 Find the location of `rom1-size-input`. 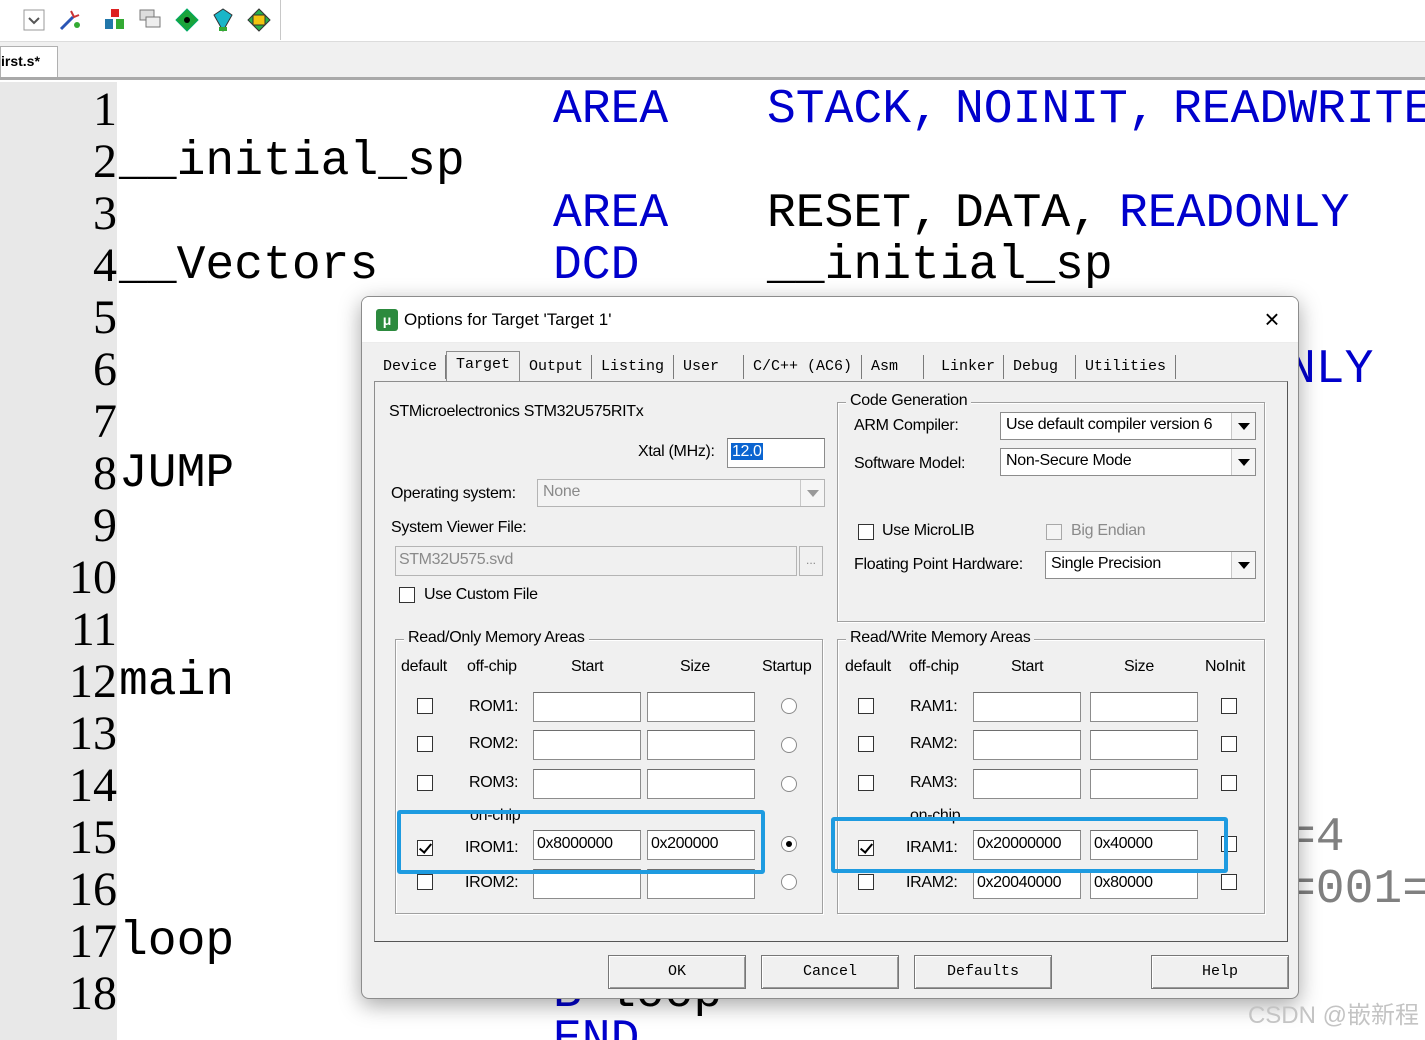

rom1-size-input is located at coordinates (701, 707).